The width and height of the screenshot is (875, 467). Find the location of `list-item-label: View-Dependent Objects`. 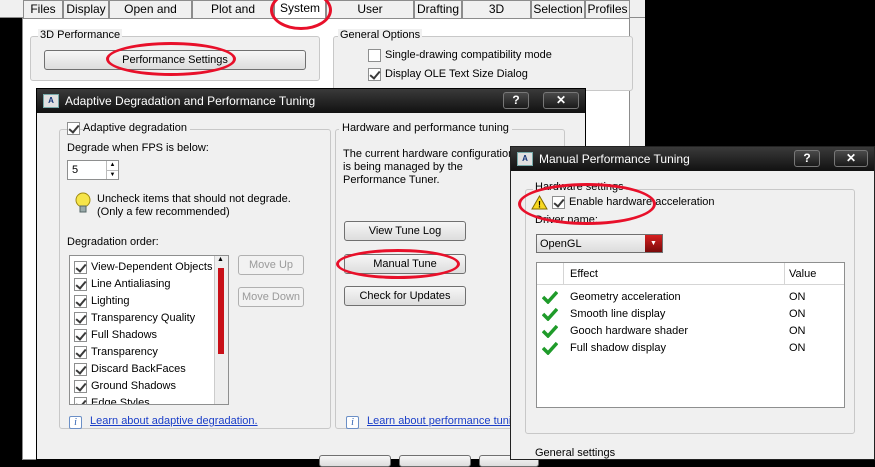

list-item-label: View-Dependent Objects is located at coordinates (152, 267).